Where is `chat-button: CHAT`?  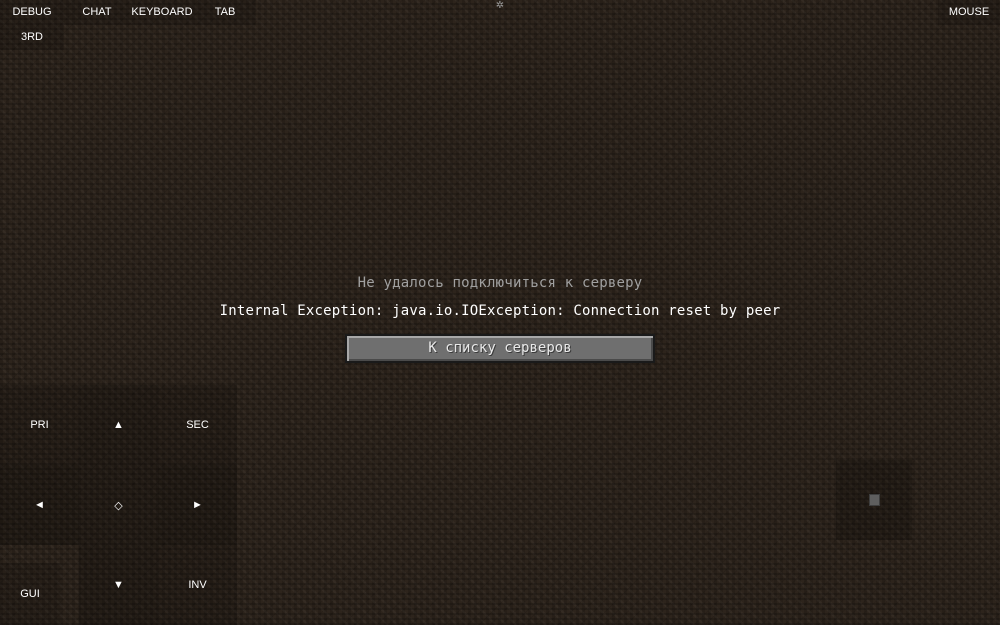
chat-button: CHAT is located at coordinates (97, 12).